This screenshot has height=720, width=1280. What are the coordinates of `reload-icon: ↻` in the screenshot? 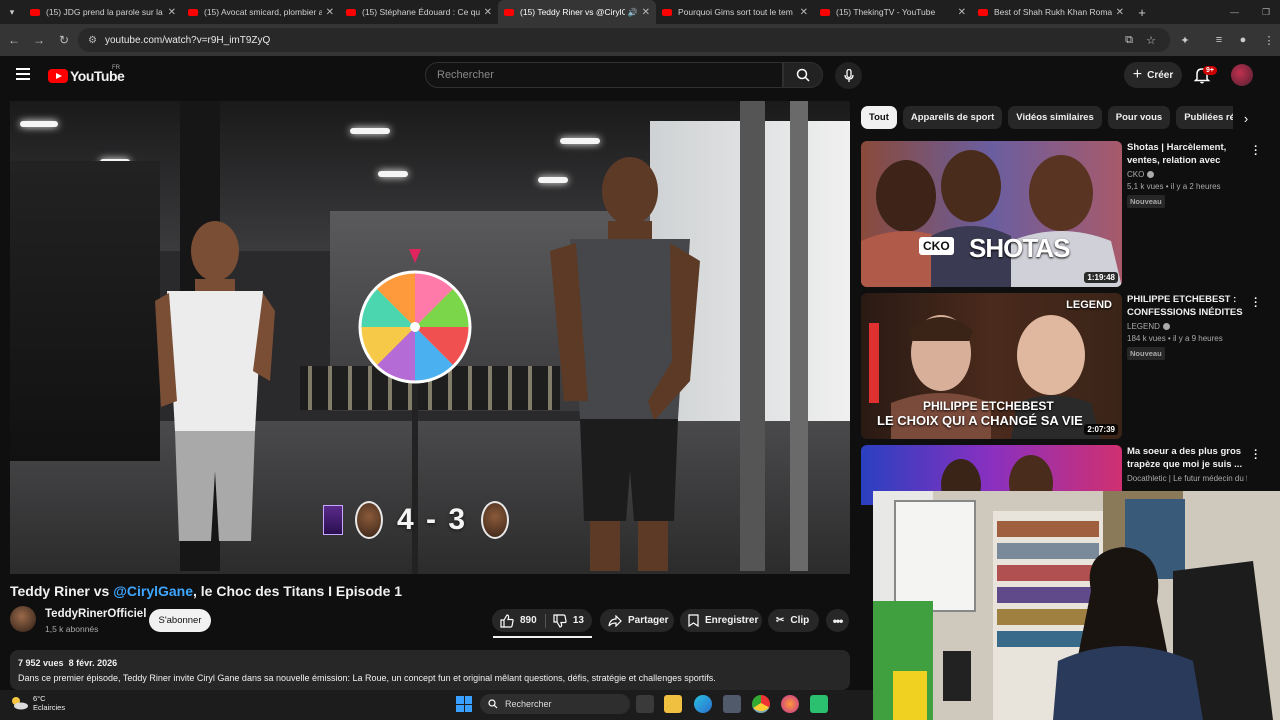 It's located at (64, 40).